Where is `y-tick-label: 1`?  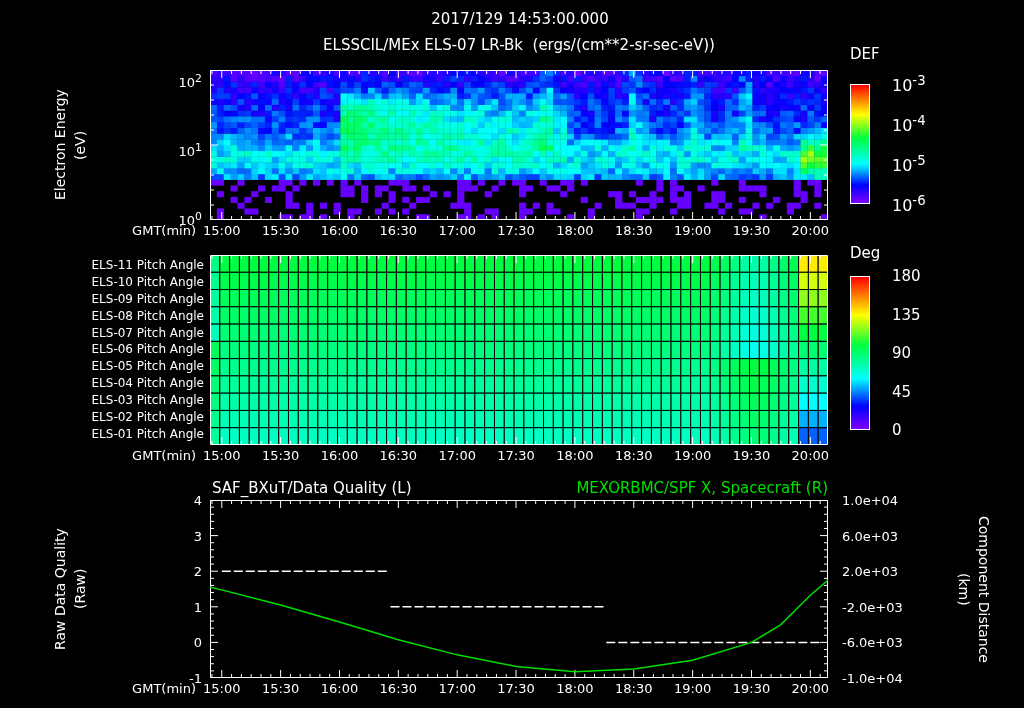 y-tick-label: 1 is located at coordinates (197, 607).